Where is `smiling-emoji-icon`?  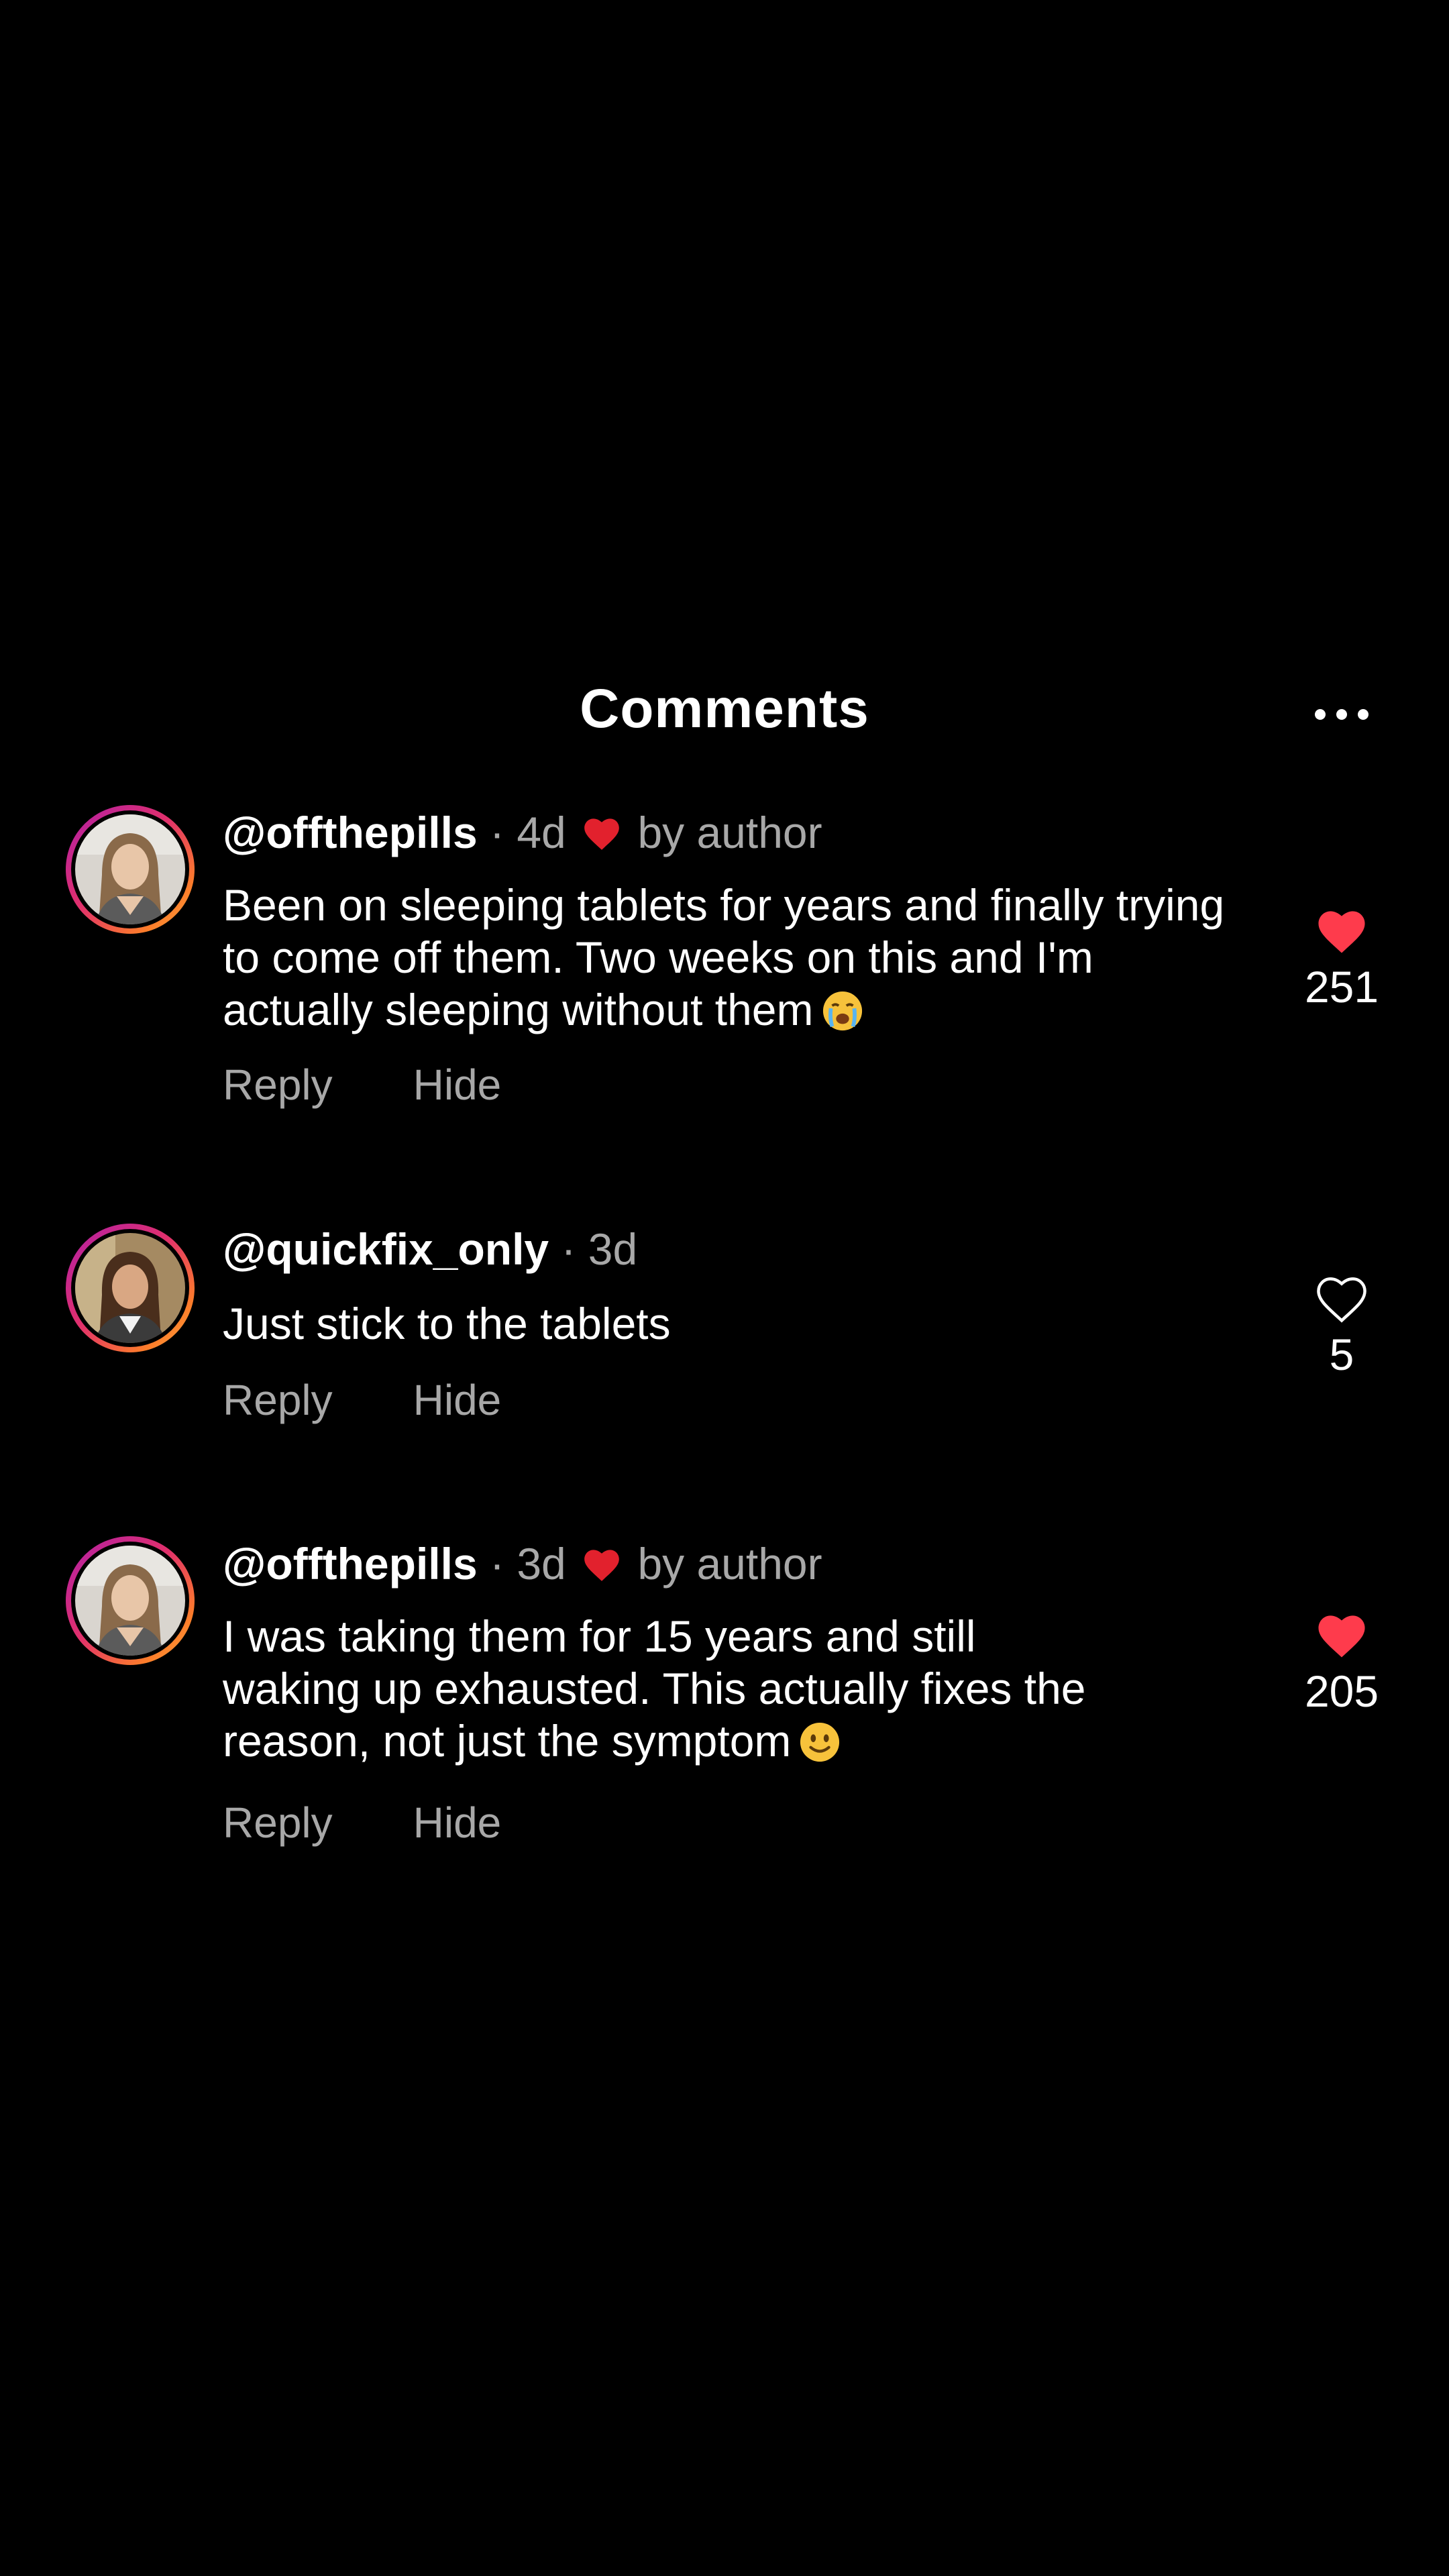 smiling-emoji-icon is located at coordinates (820, 1747).